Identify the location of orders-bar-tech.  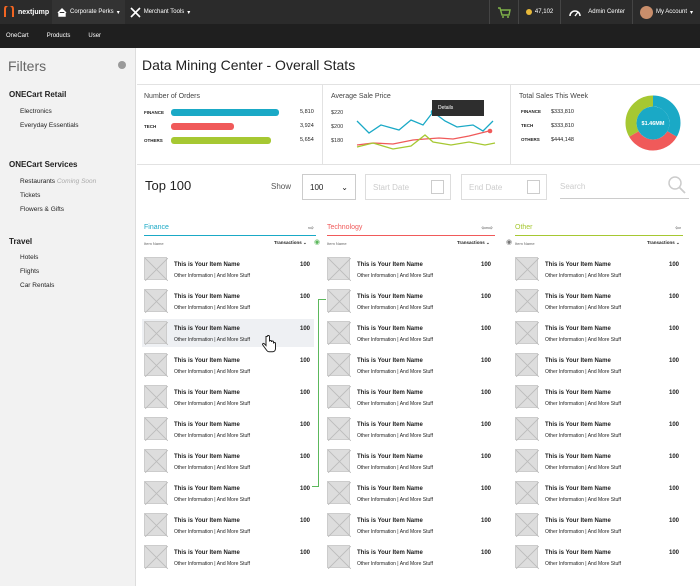
(202, 126).